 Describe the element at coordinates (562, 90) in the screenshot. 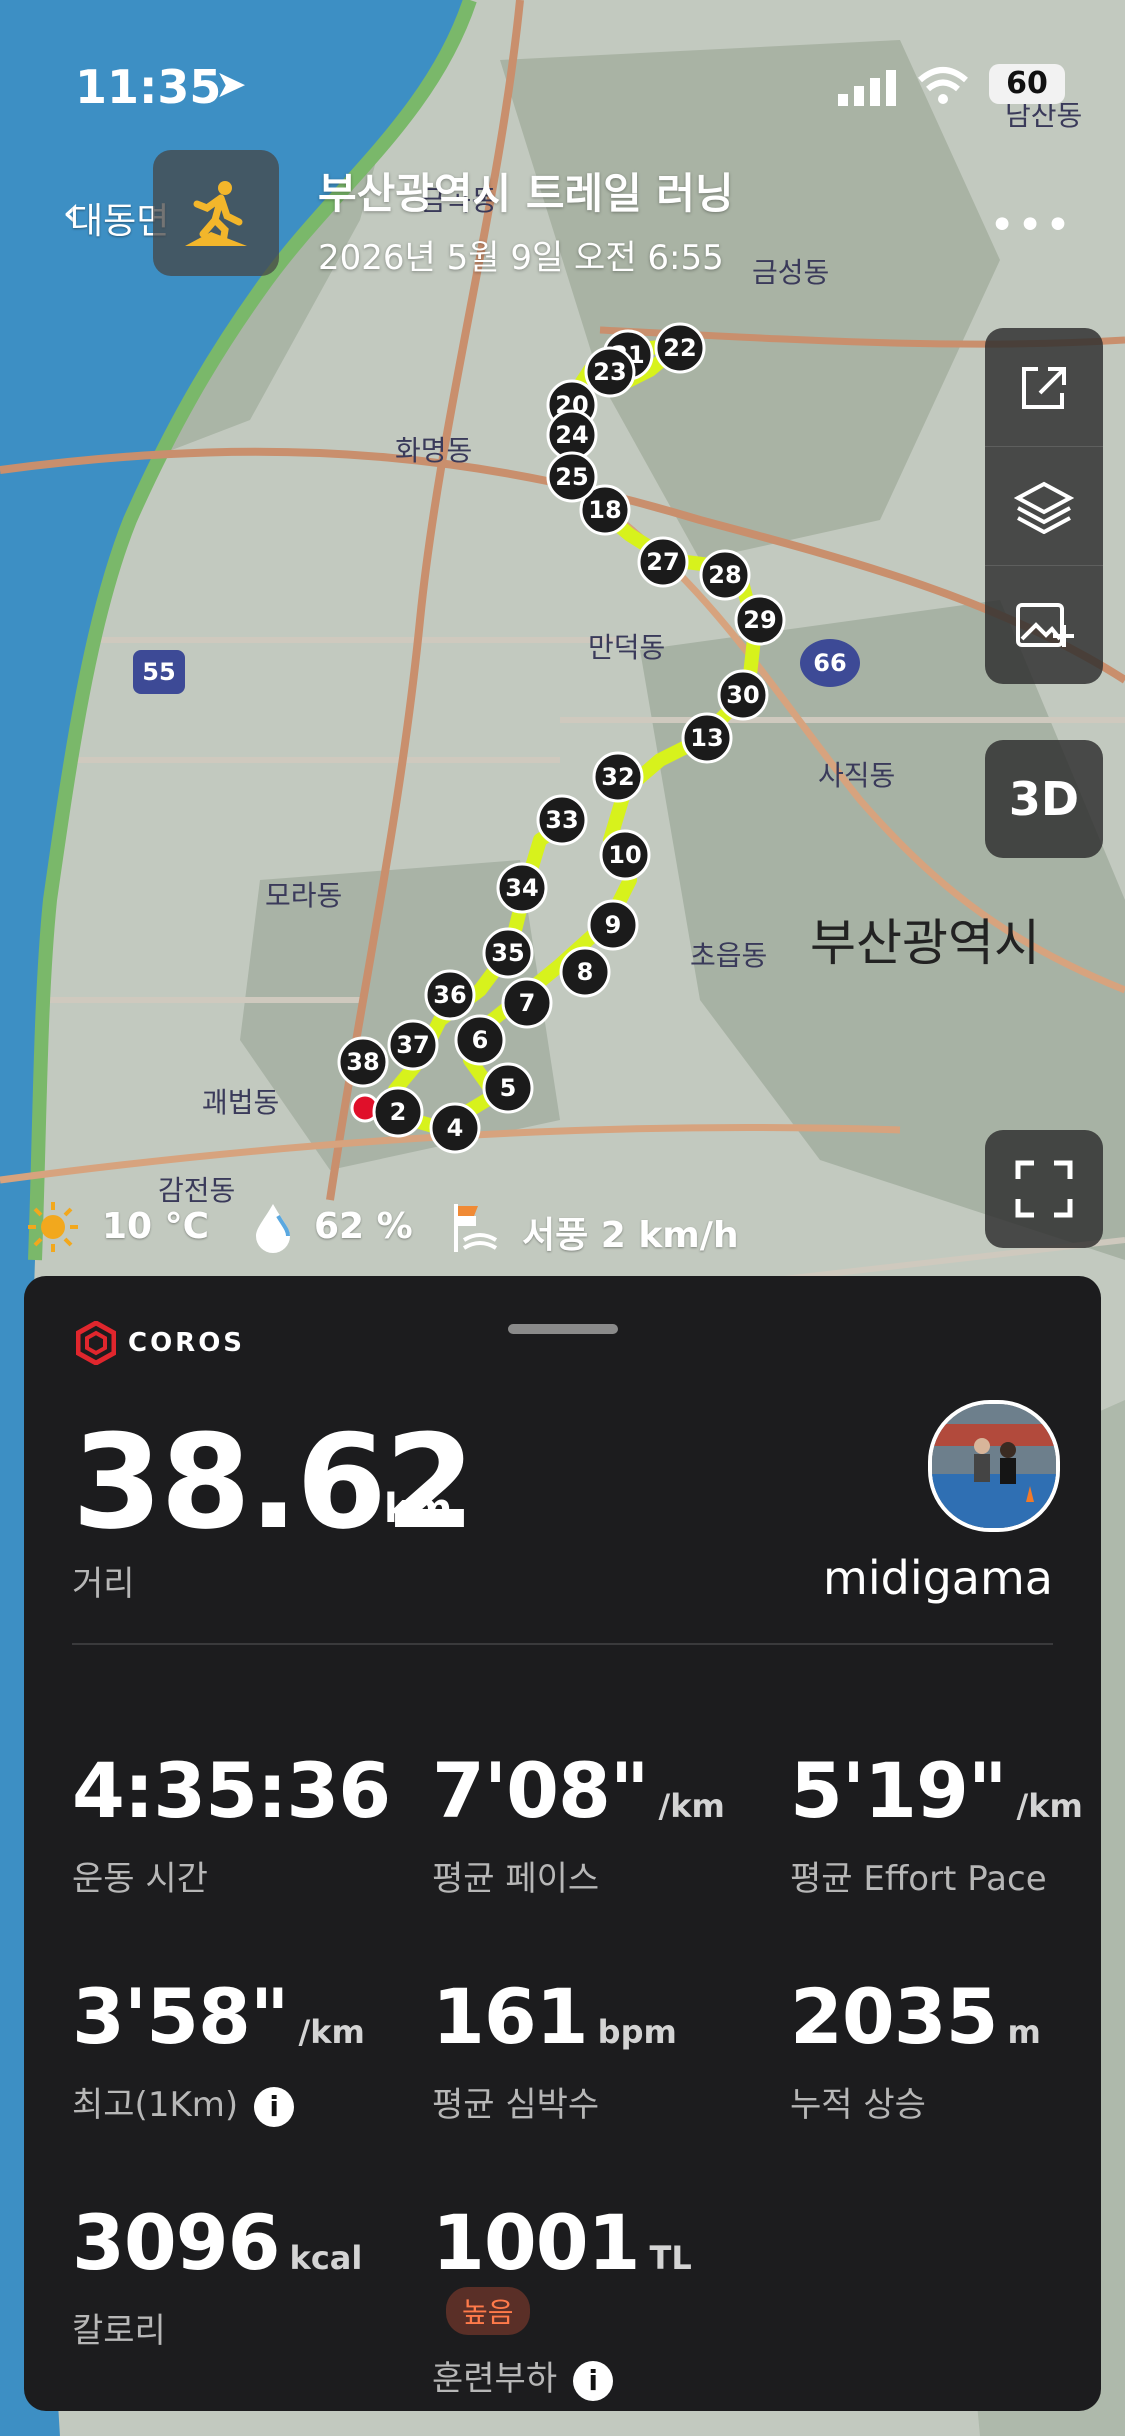

I see `status-bar: 11:35 ➤ 60` at that location.